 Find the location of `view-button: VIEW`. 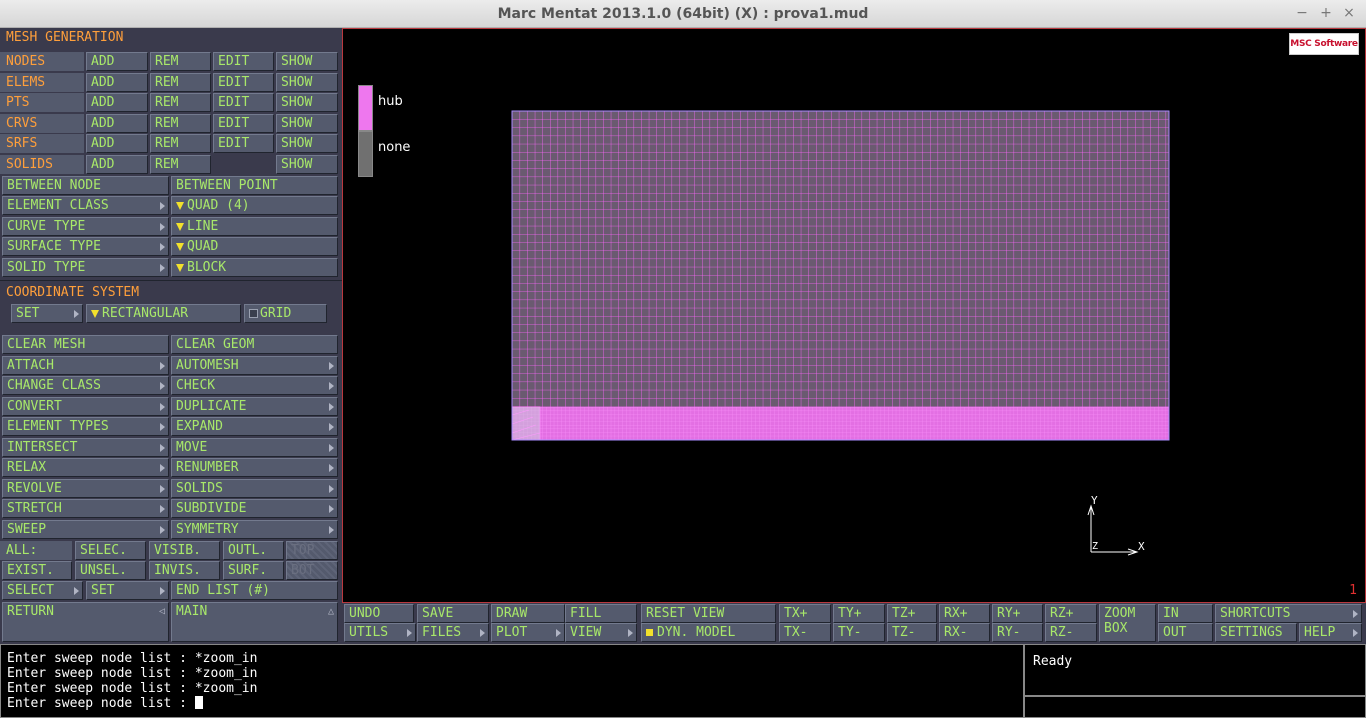

view-button: VIEW is located at coordinates (601, 632).